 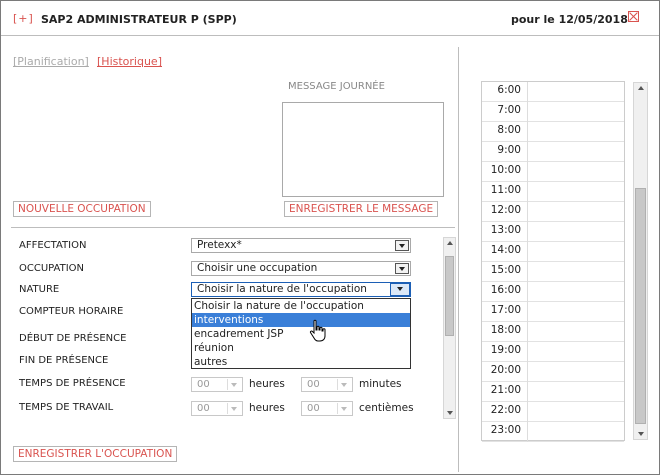 What do you see at coordinates (505, 272) in the screenshot?
I see `timeline-hour-label: 15:00` at bounding box center [505, 272].